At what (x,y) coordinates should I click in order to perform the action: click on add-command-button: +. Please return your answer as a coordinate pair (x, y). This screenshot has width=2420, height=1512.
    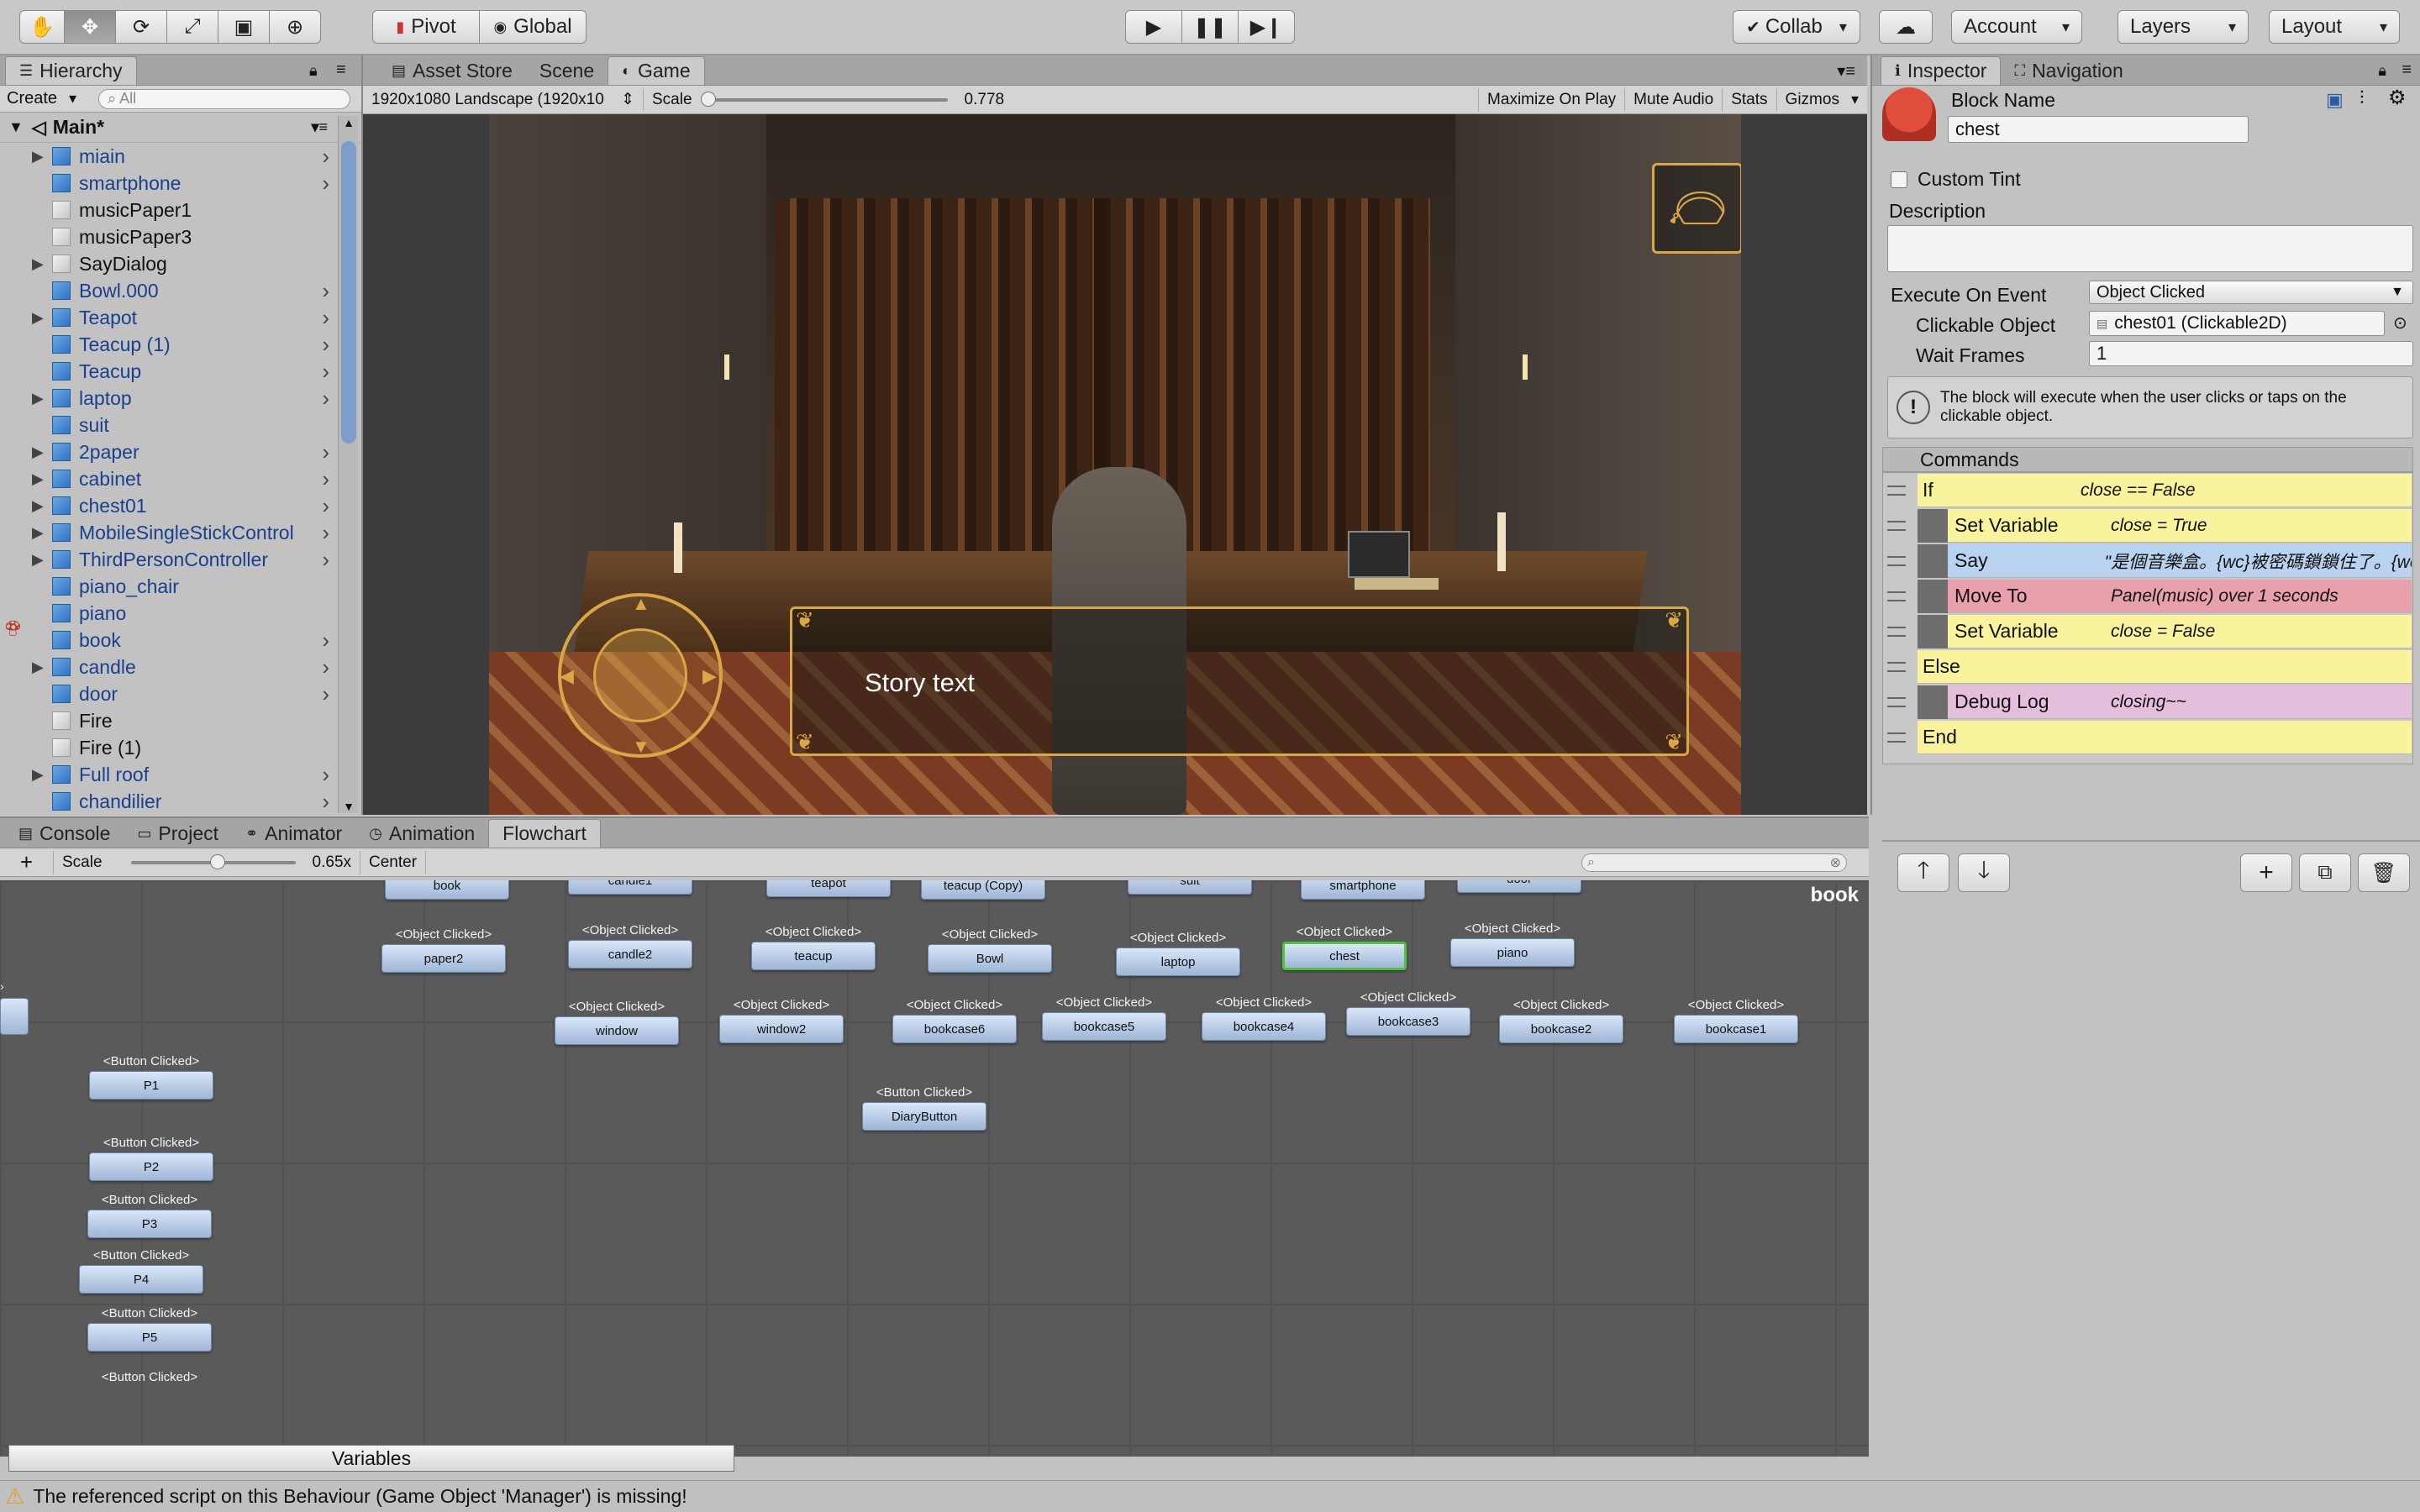
    Looking at the image, I should click on (2266, 872).